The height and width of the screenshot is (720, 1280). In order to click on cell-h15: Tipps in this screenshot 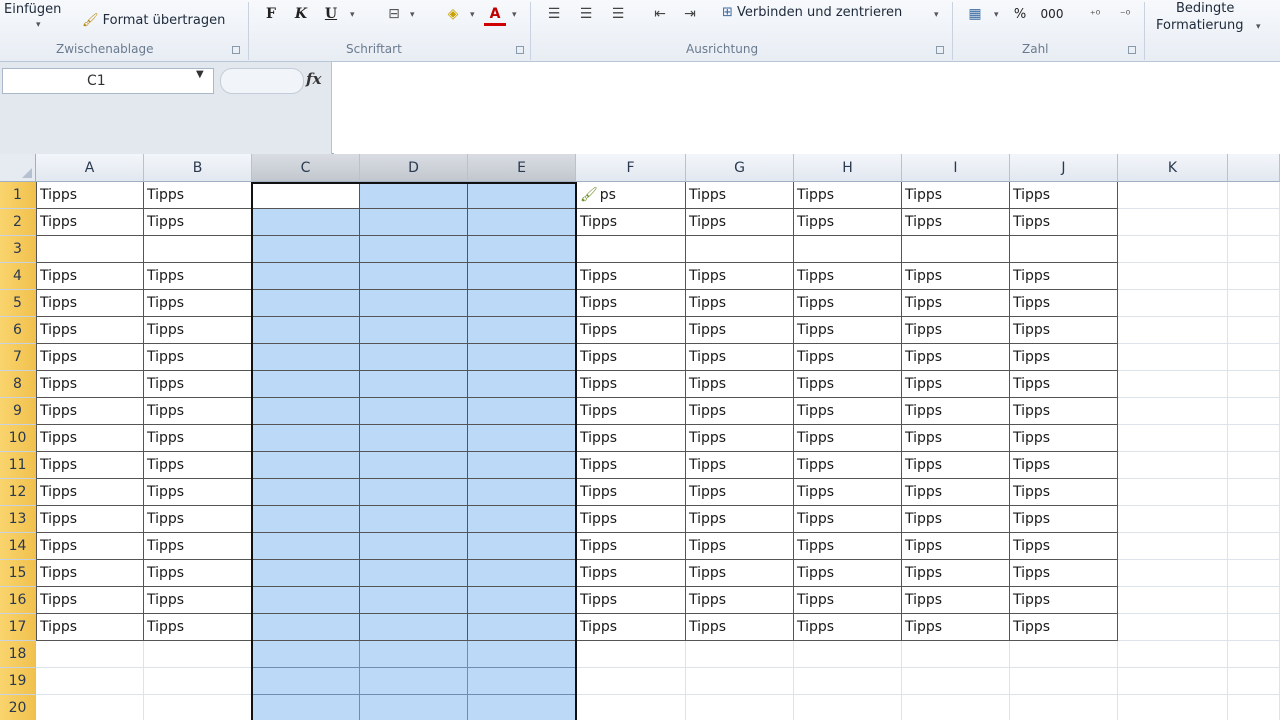, I will do `click(848, 573)`.